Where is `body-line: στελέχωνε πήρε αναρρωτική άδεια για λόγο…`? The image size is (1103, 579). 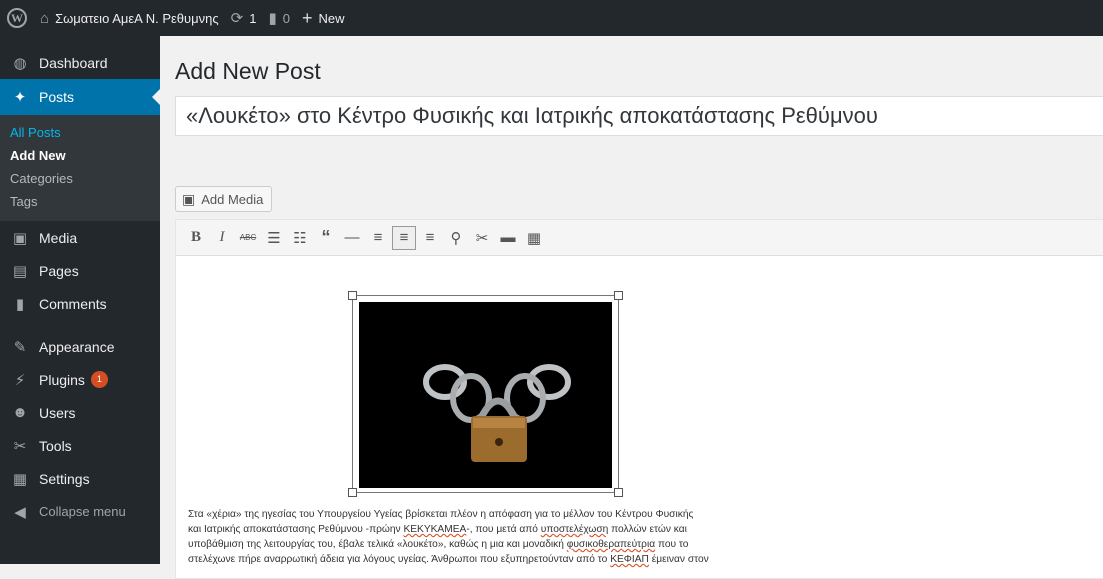 body-line: στελέχωνε πήρε αναρρωτική άδεια για λόγο… is located at coordinates (508, 559).